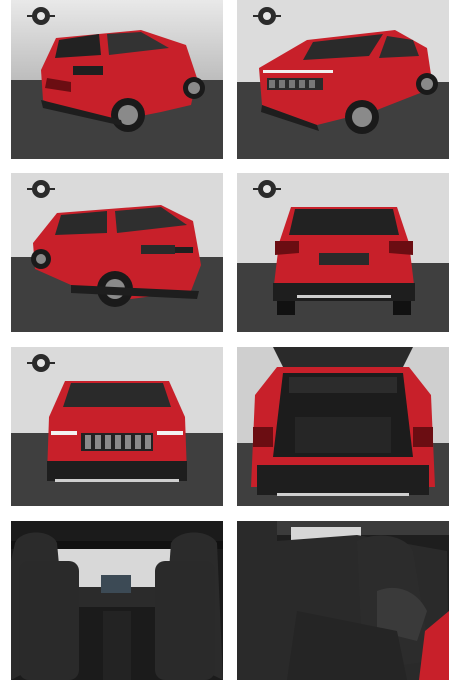 The height and width of the screenshot is (680, 451). I want to click on photo-thumbnail-trunk, so click(343, 426).